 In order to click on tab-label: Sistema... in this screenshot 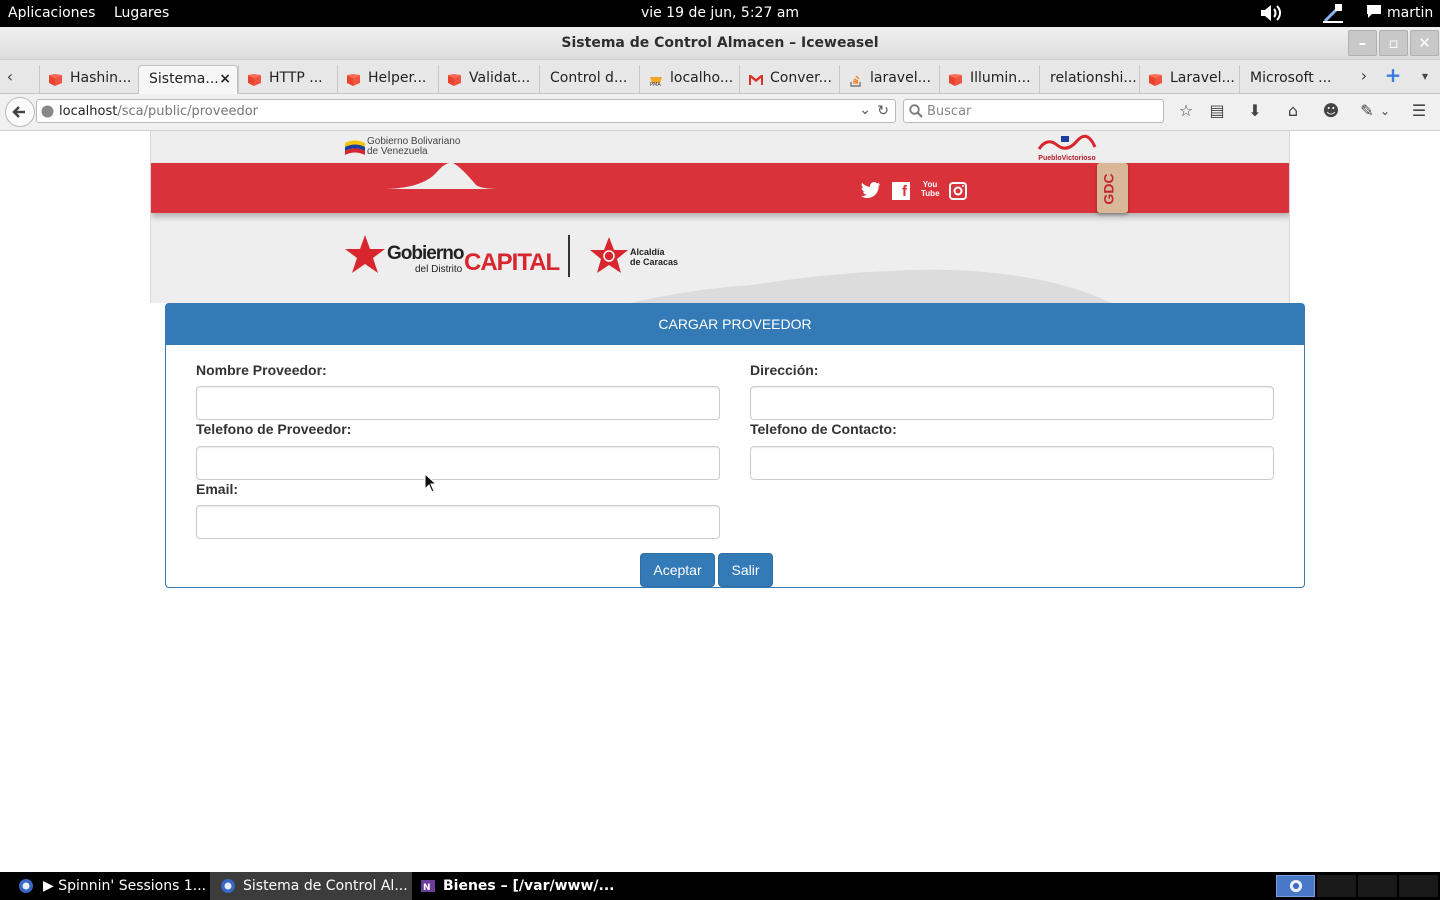, I will do `click(184, 79)`.